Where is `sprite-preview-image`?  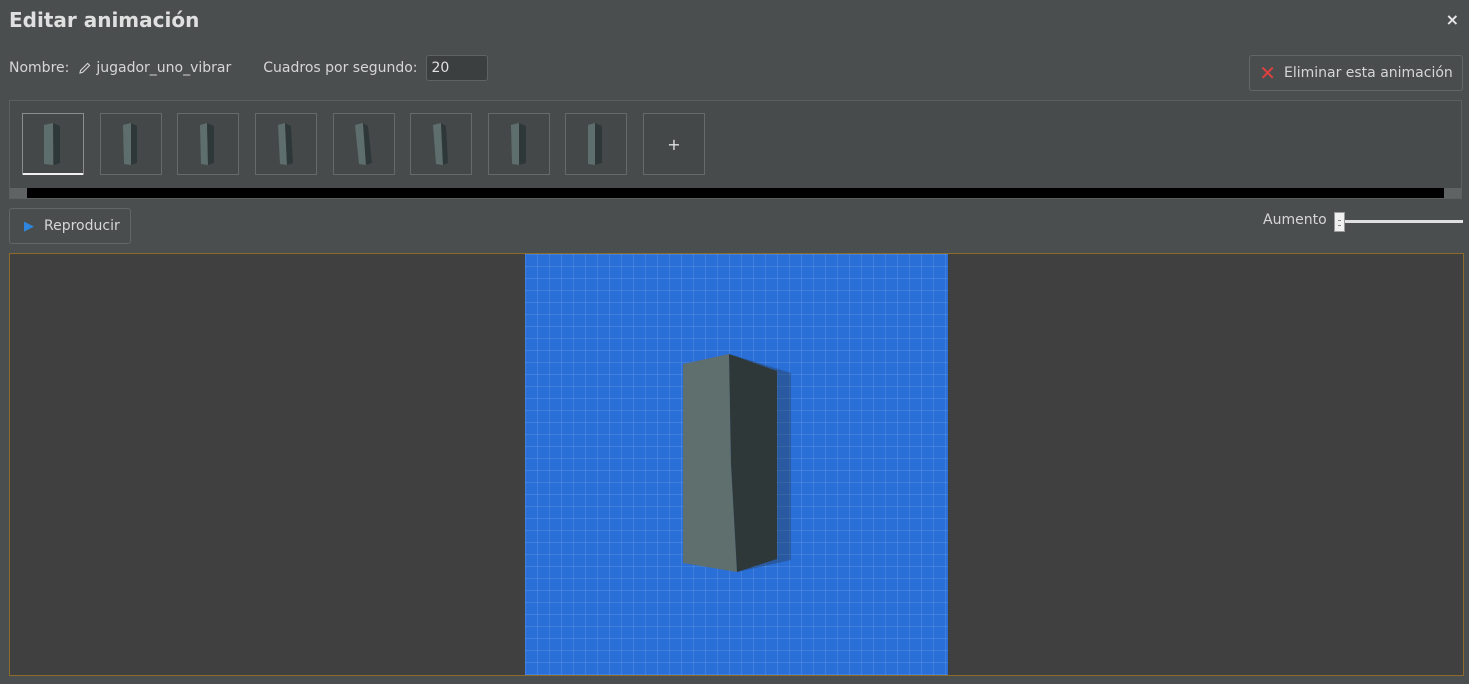
sprite-preview-image is located at coordinates (737, 463).